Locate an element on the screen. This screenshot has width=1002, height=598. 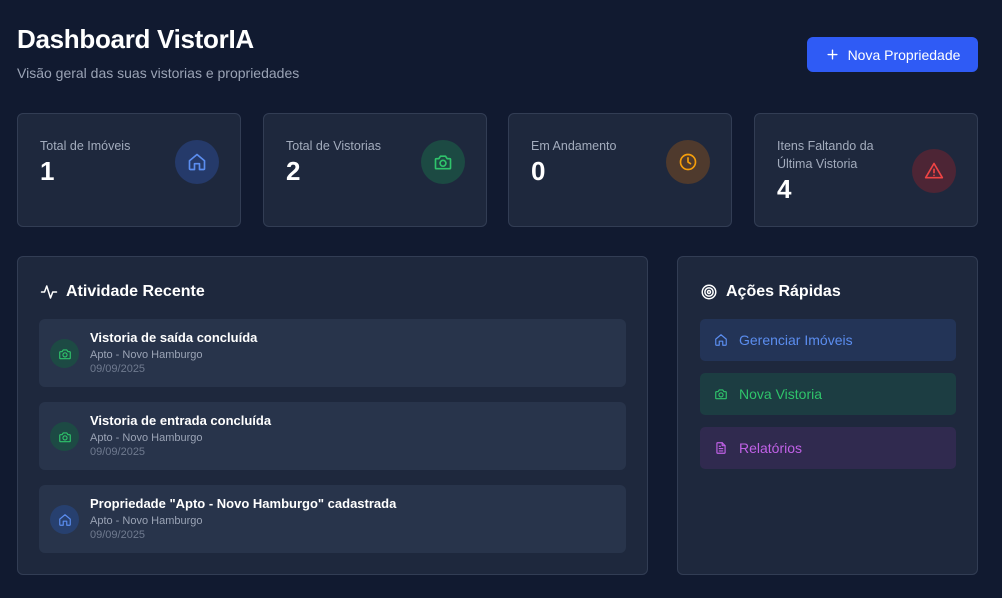
manage-properties-button: Gerenciar Imóveis is located at coordinates (828, 340).